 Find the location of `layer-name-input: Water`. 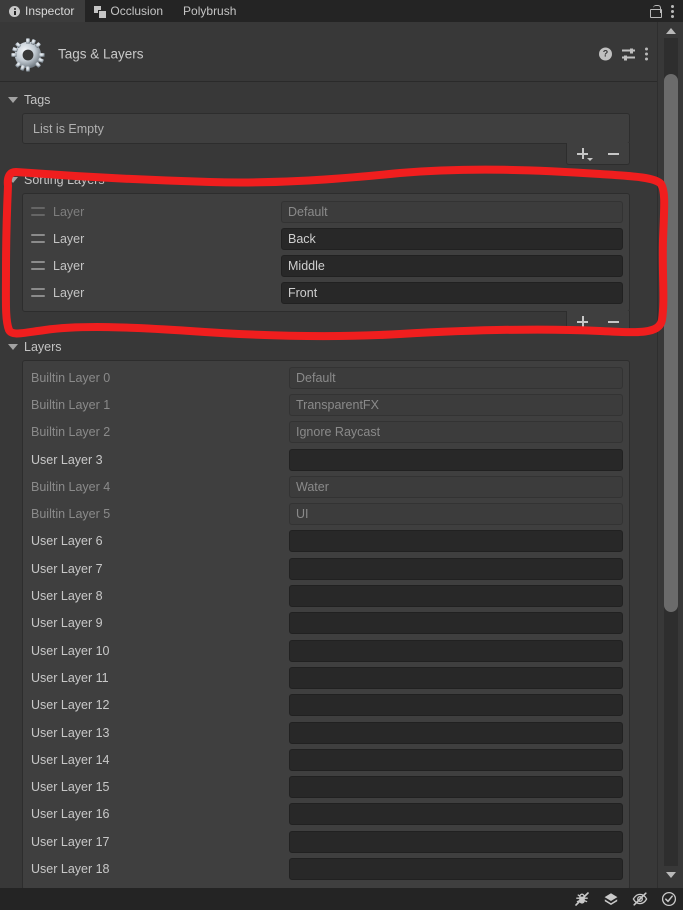

layer-name-input: Water is located at coordinates (456, 486).